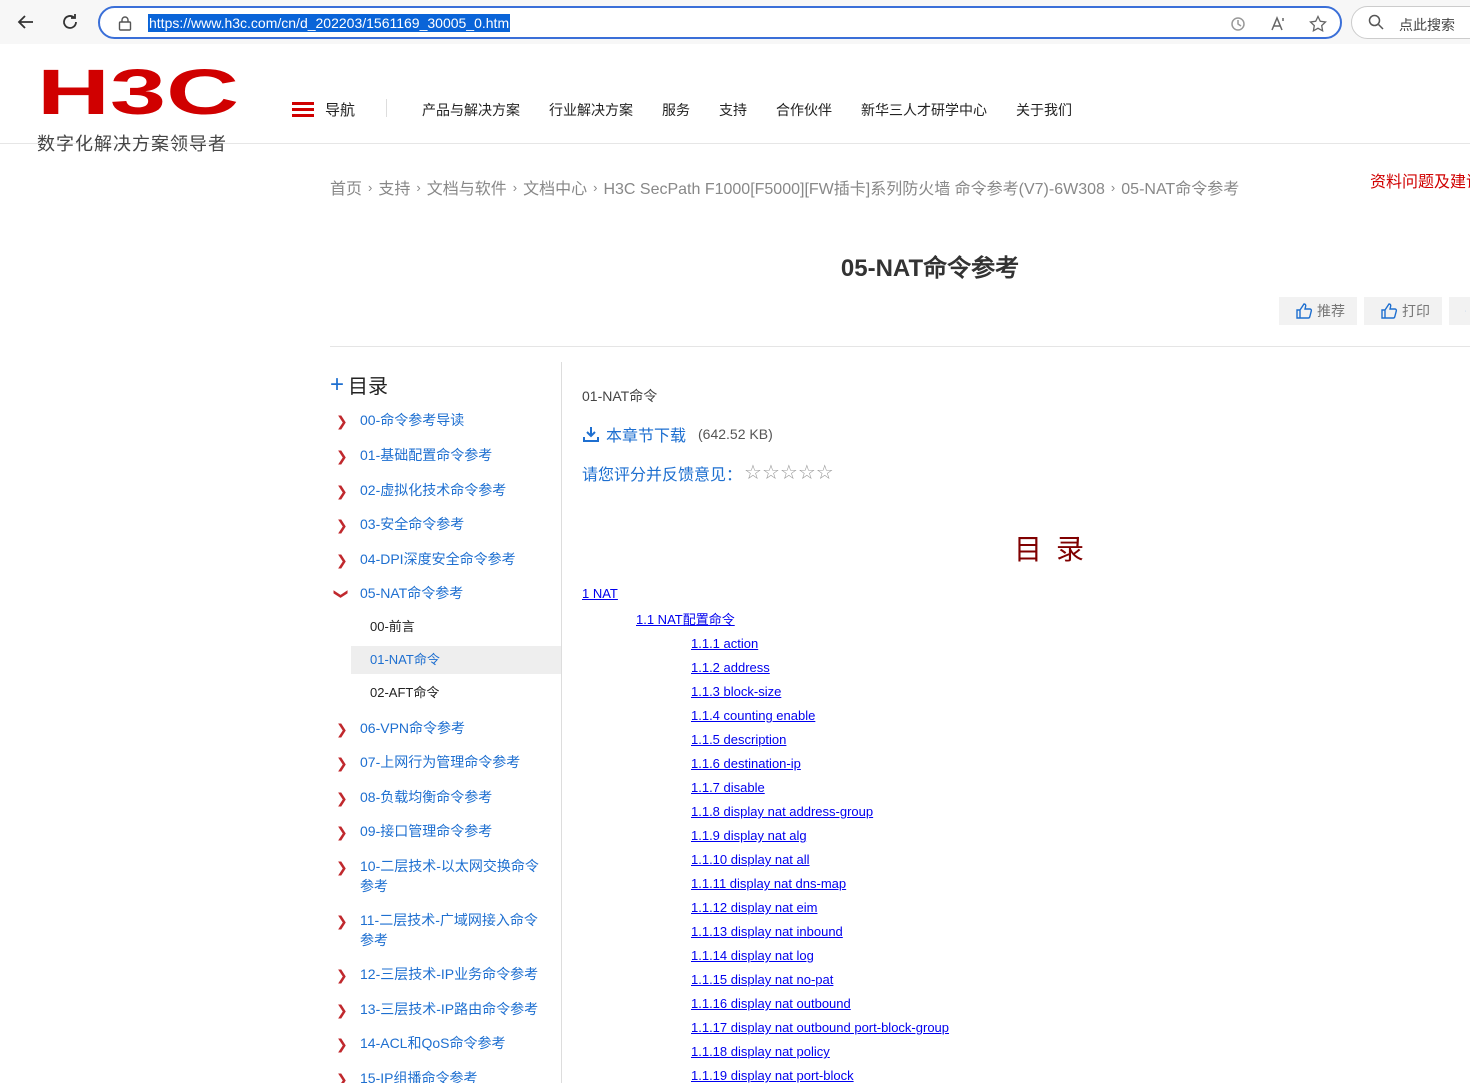  I want to click on sidebar-item: ❯ 03-安全命令参考, so click(445, 524).